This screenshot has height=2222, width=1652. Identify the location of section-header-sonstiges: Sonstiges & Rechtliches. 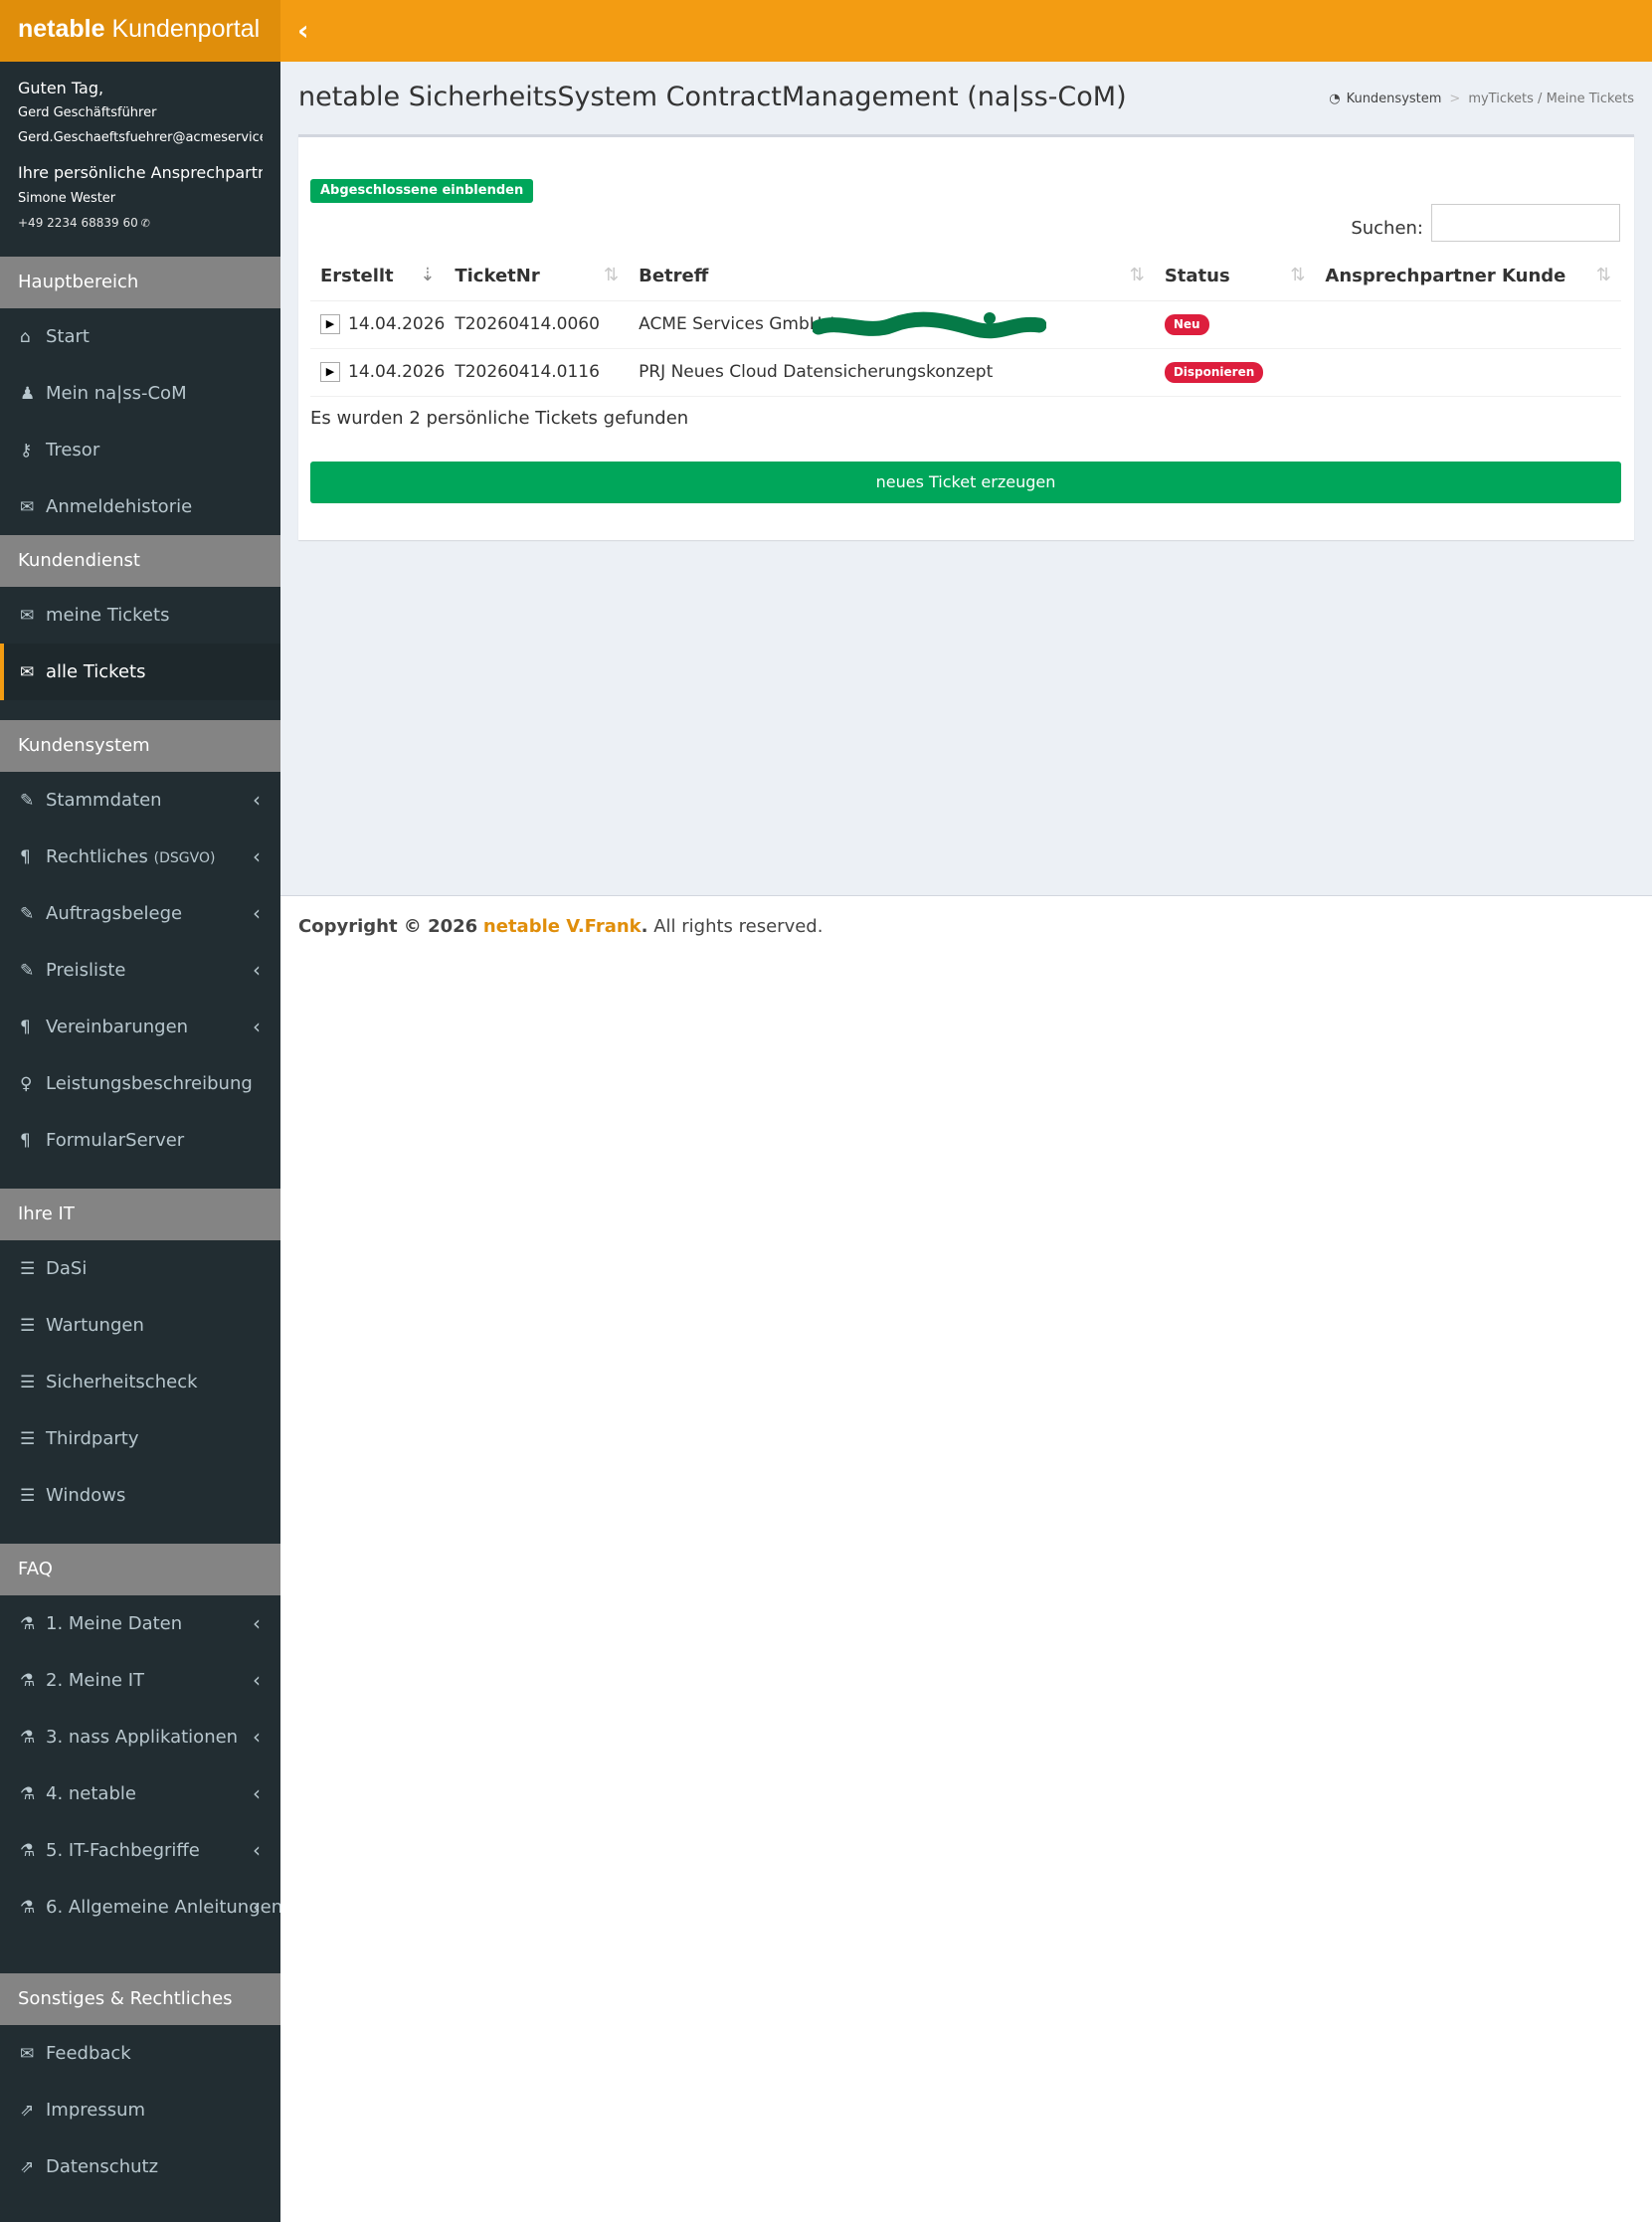
(140, 1999).